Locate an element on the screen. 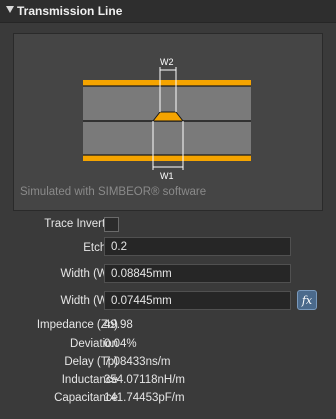 Image resolution: width=336 pixels, height=419 pixels. delay-value: 7.08433ns/m is located at coordinates (137, 362).